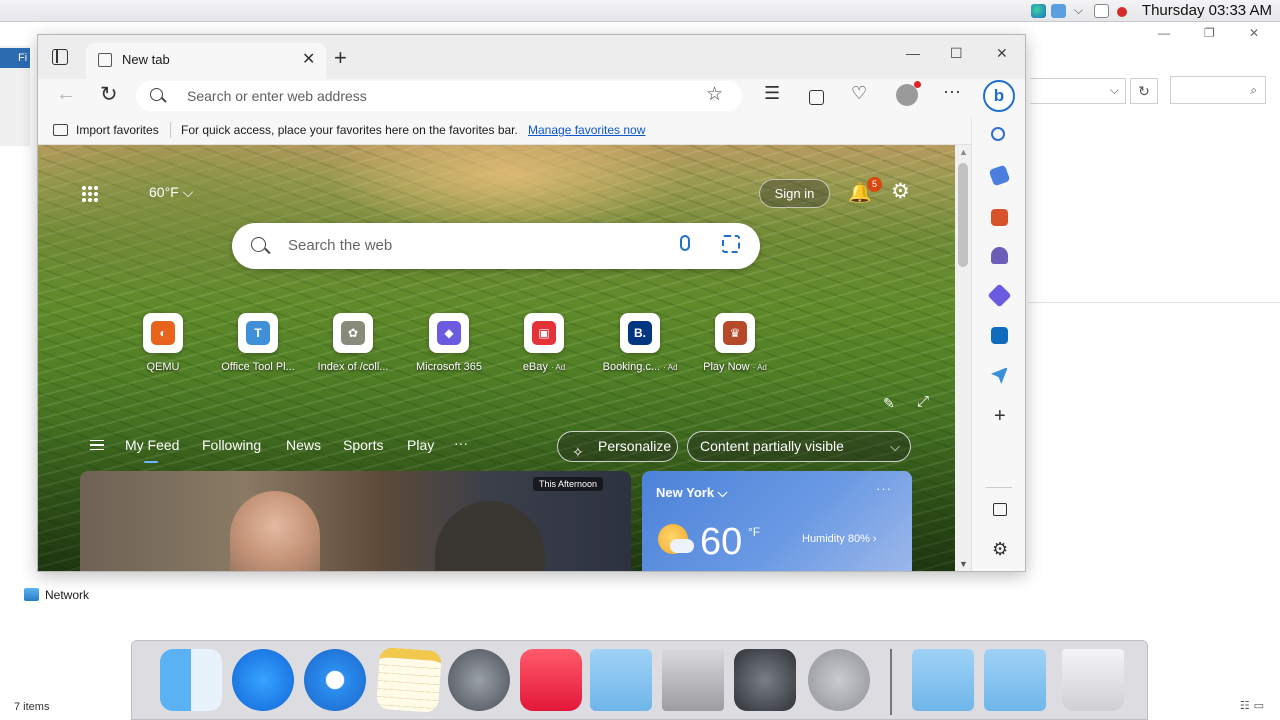  Describe the element at coordinates (1078, 10) in the screenshot. I see `chevron-icon: ⌵` at that location.